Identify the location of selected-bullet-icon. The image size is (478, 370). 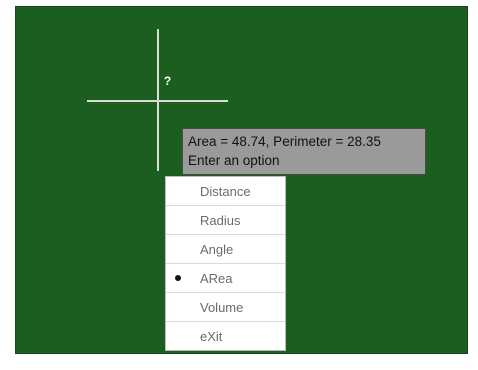
(178, 278).